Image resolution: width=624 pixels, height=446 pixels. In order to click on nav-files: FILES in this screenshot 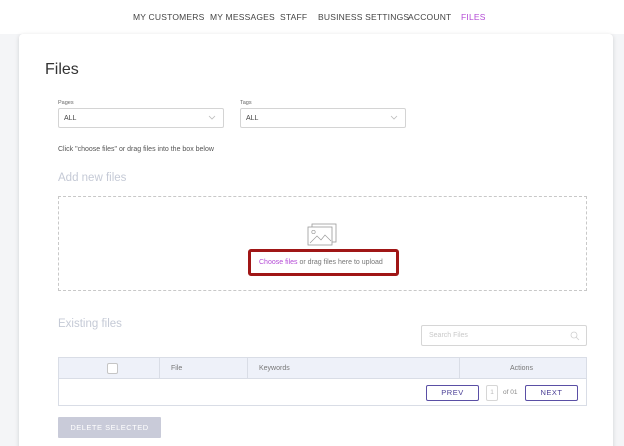, I will do `click(473, 17)`.